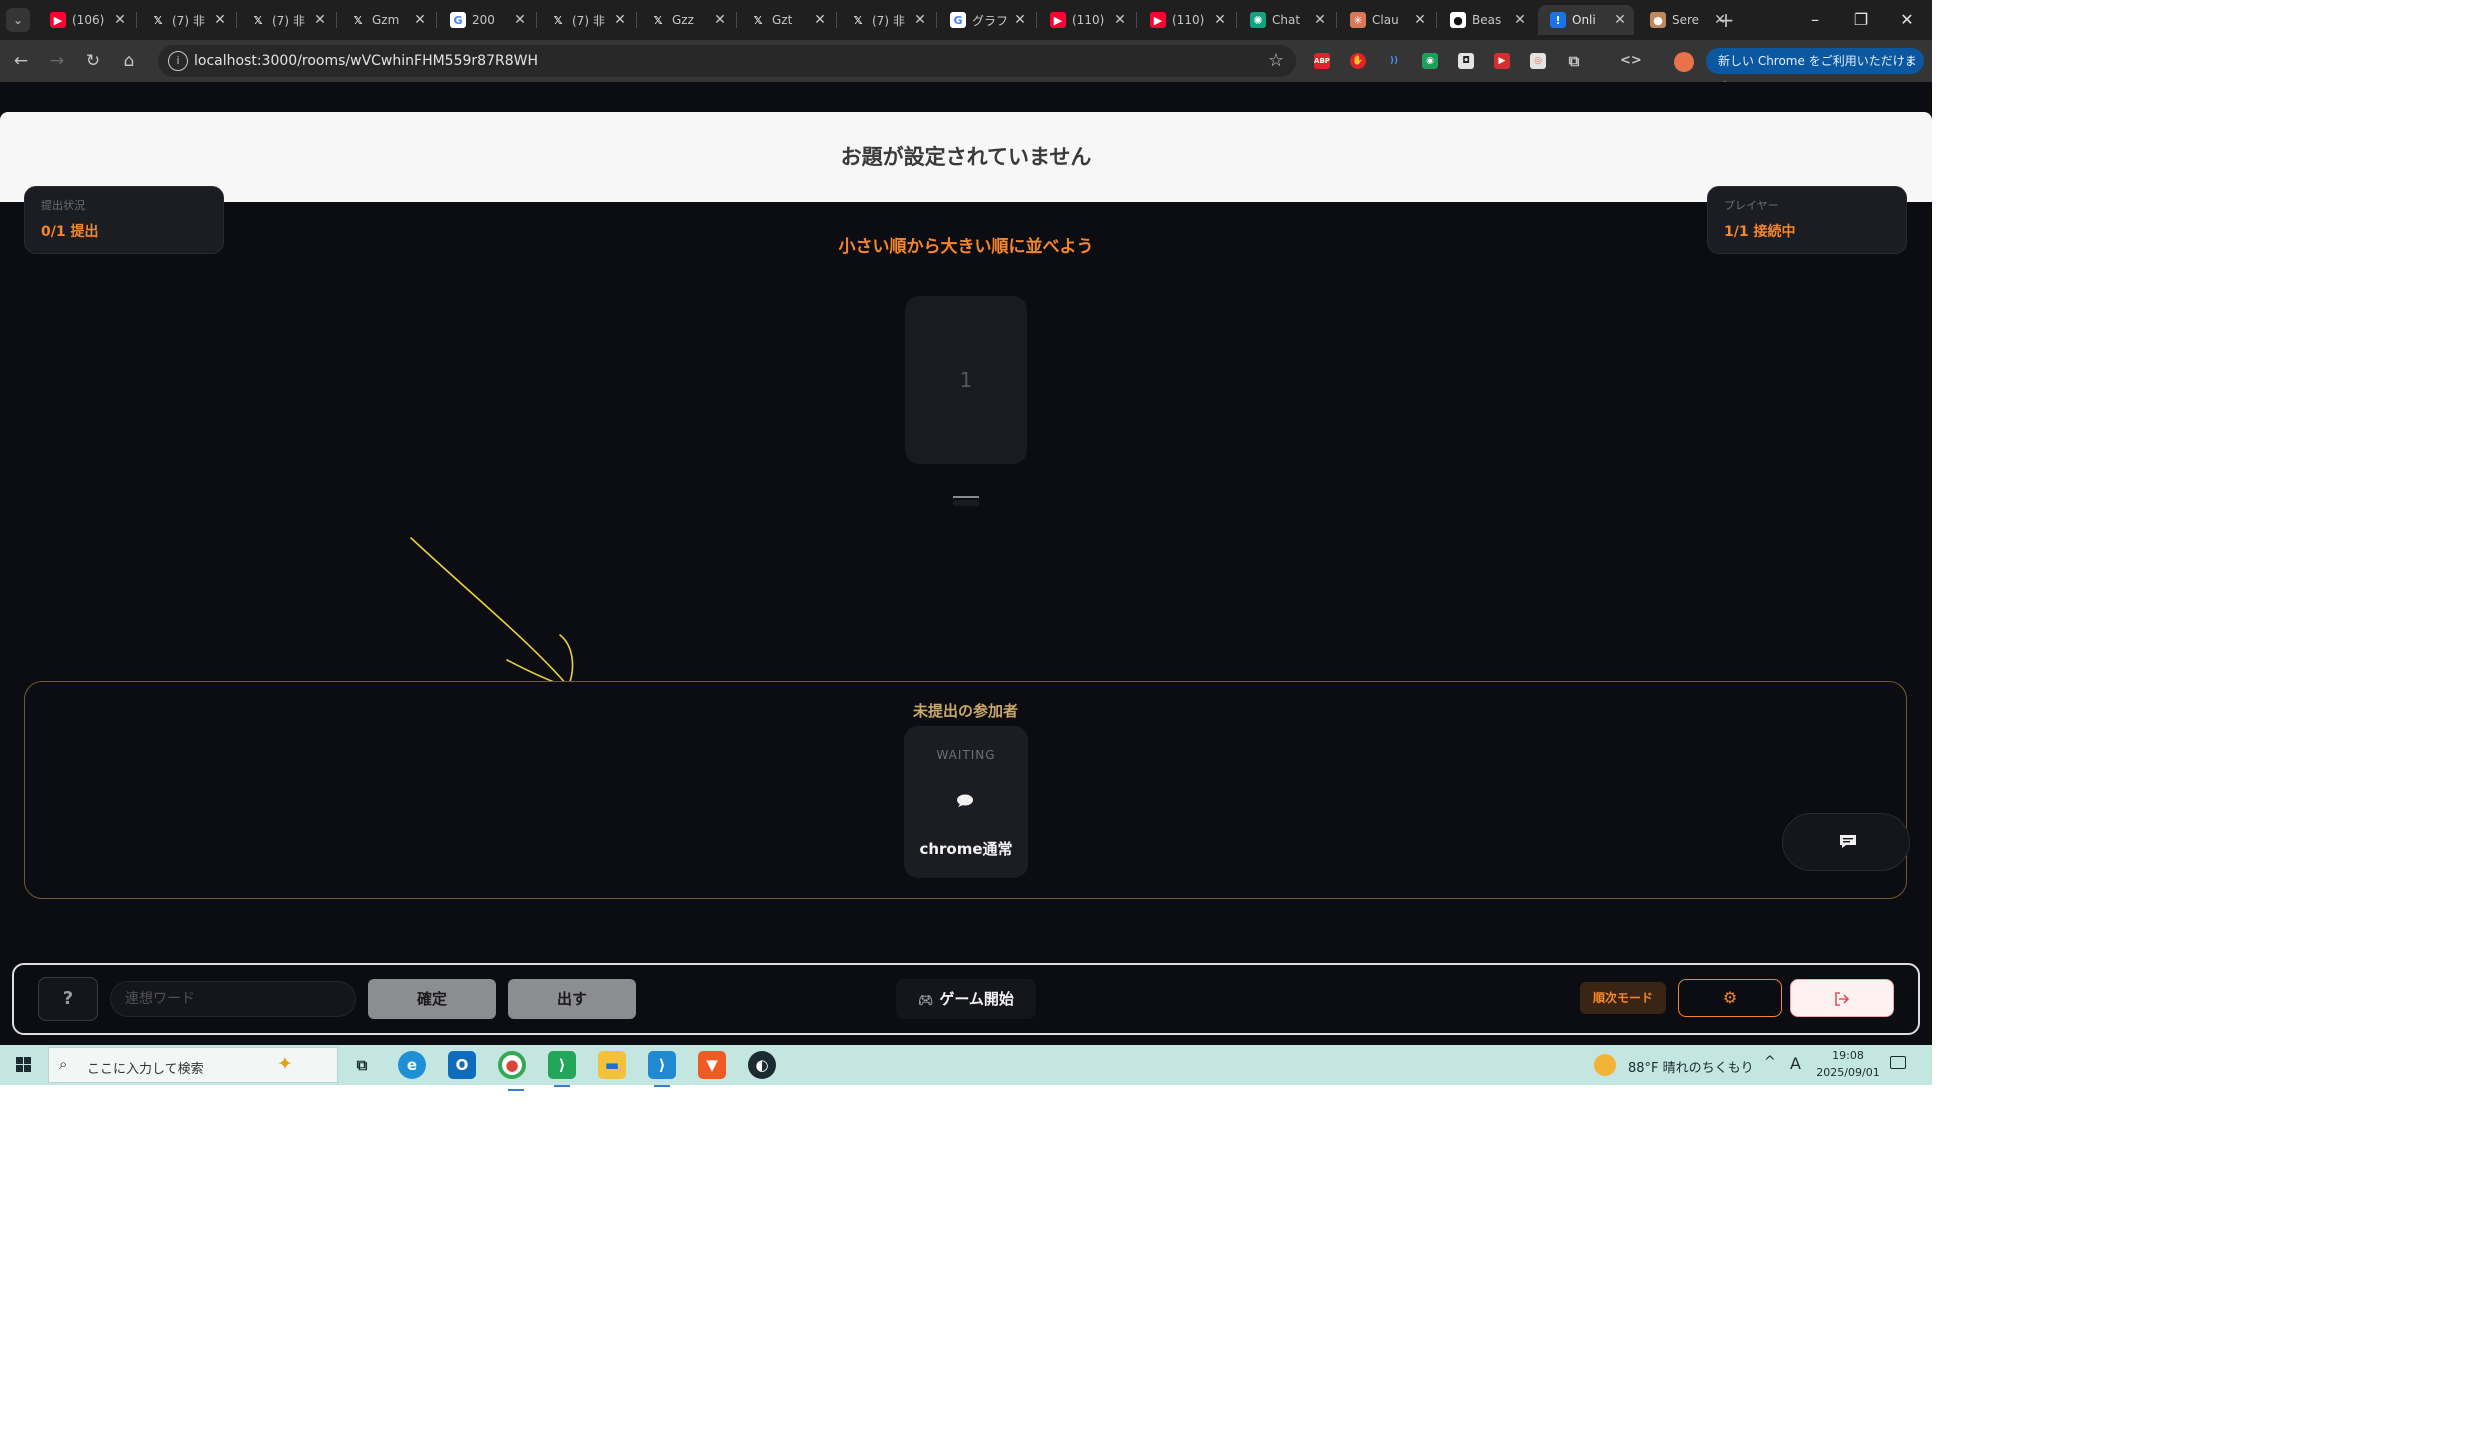  What do you see at coordinates (1846, 842) in the screenshot?
I see `chat-button` at bounding box center [1846, 842].